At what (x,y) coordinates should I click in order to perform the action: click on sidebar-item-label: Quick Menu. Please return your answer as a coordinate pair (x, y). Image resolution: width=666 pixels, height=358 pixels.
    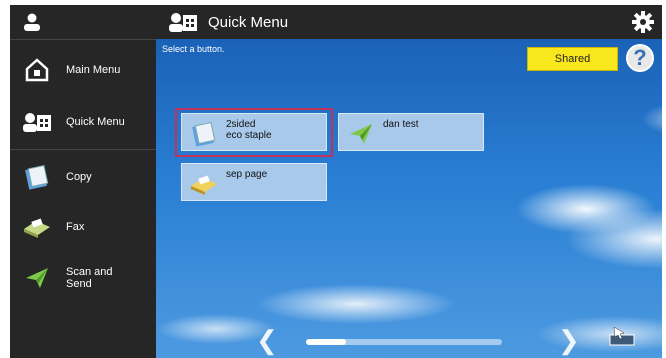
    Looking at the image, I should click on (95, 122).